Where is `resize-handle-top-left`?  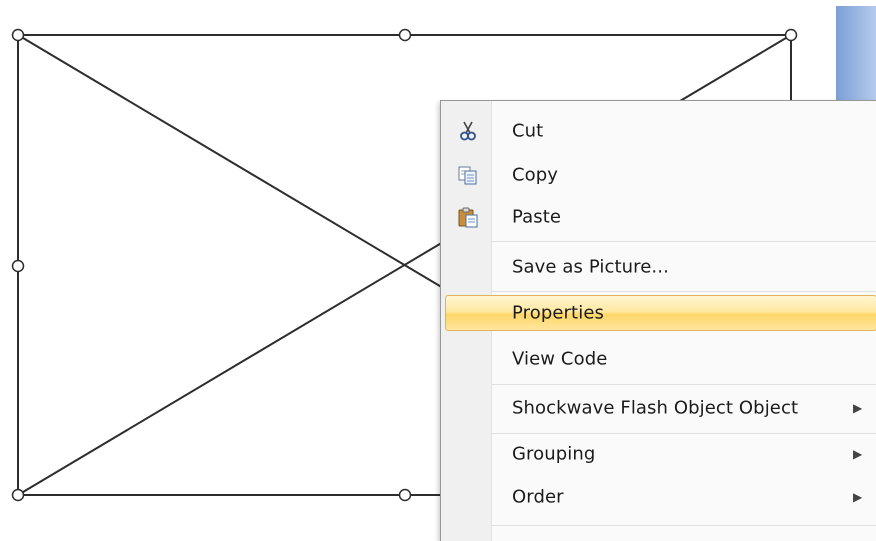
resize-handle-top-left is located at coordinates (18, 35).